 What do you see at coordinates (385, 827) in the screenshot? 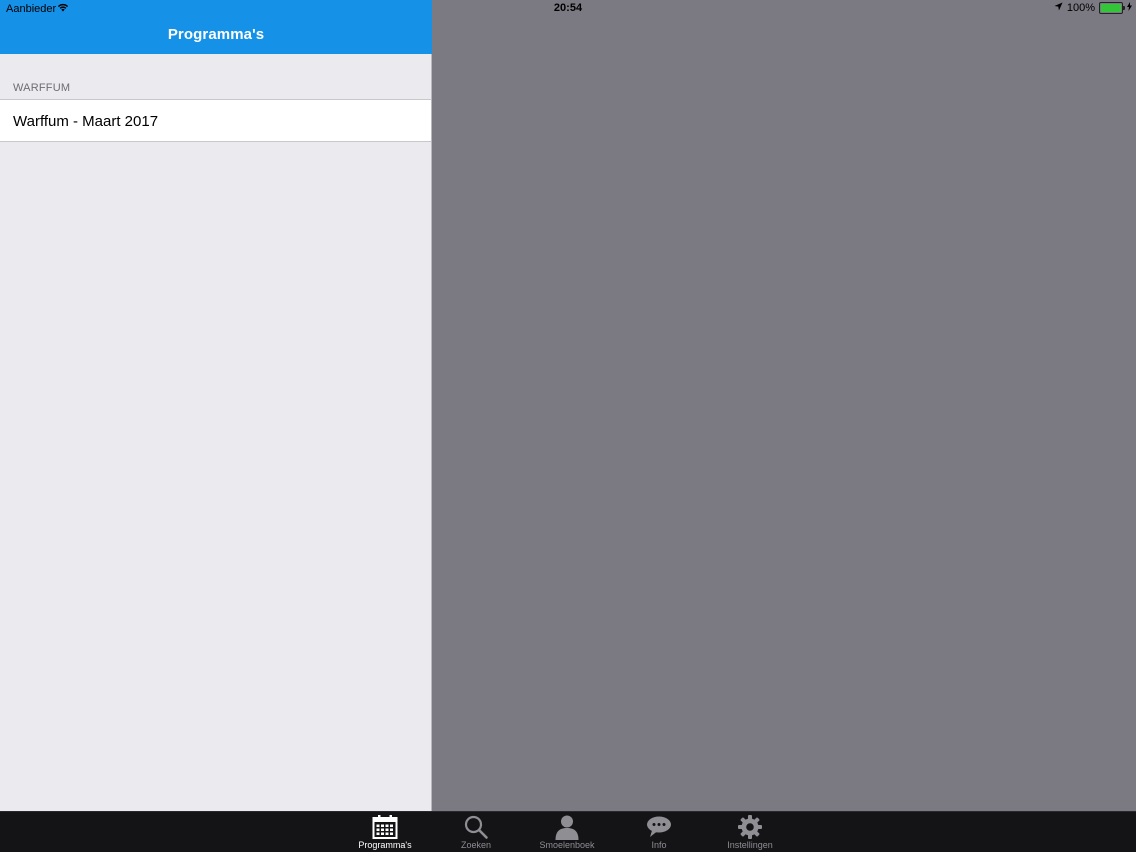
I see `calendar-icon` at bounding box center [385, 827].